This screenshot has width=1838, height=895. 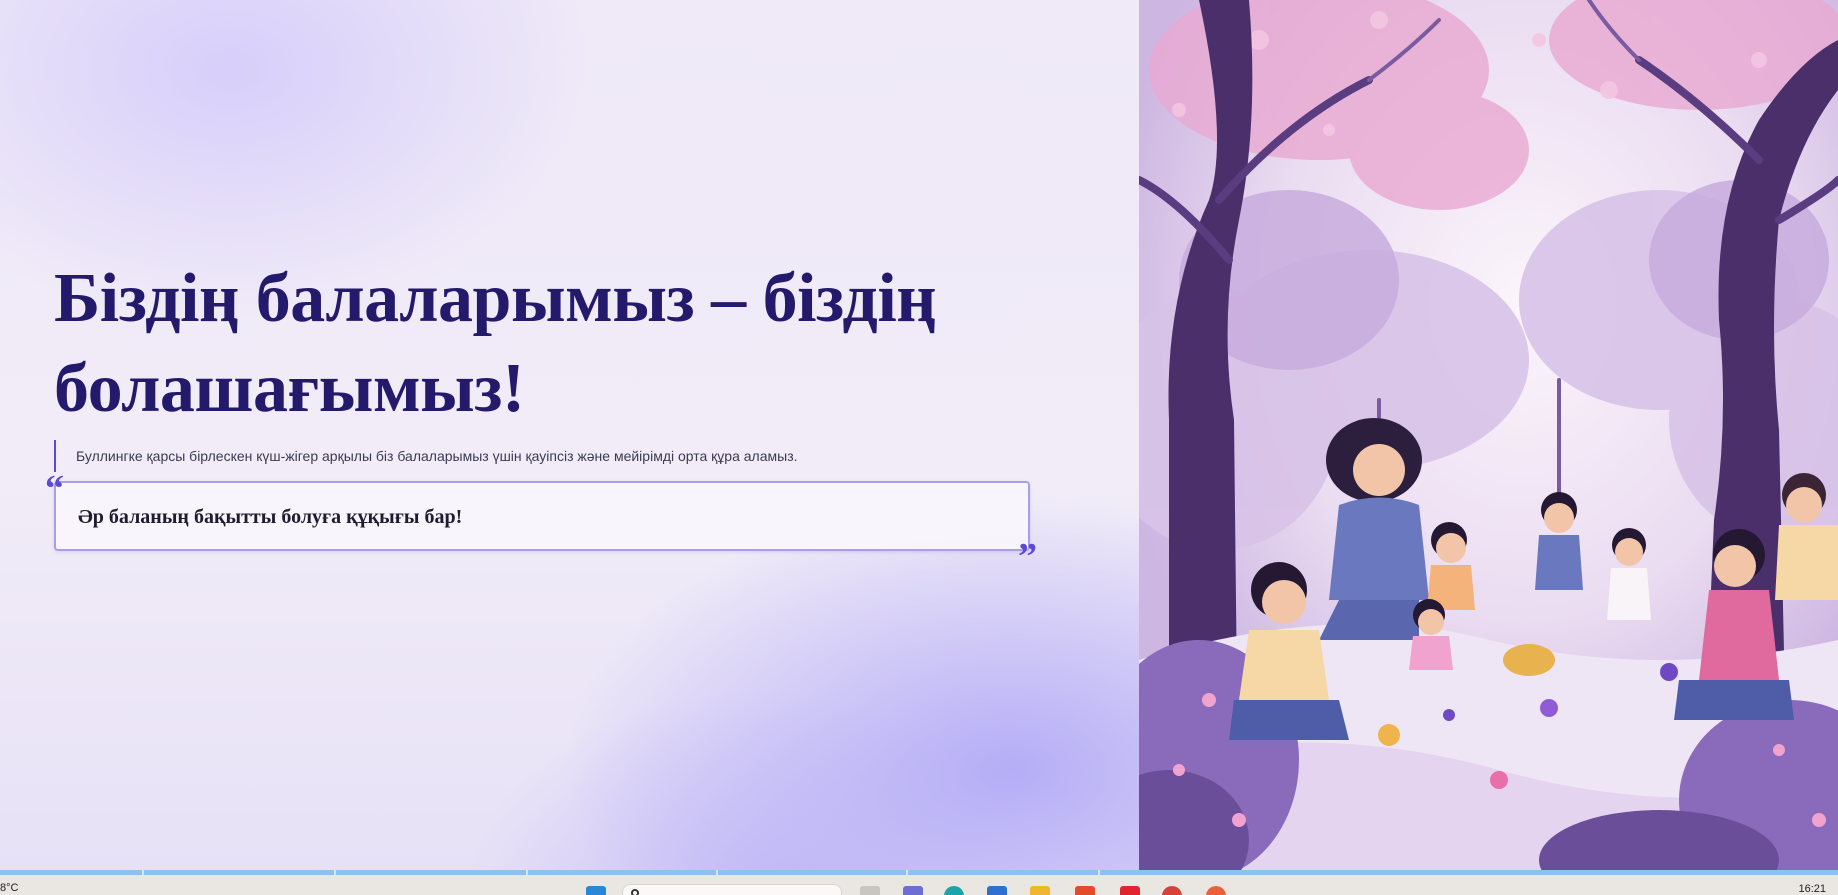 I want to click on slide-headline: Біздің балаларымыз – біздің болашағымыз!, so click(x=495, y=343).